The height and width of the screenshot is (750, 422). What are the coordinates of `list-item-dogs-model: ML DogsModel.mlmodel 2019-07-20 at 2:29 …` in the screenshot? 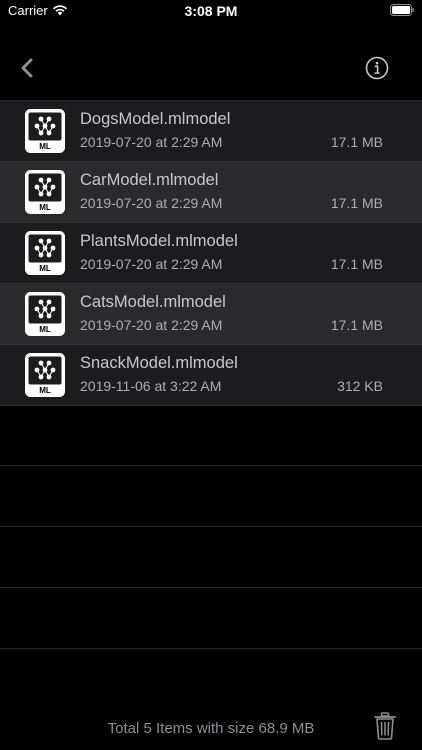 It's located at (211, 131).